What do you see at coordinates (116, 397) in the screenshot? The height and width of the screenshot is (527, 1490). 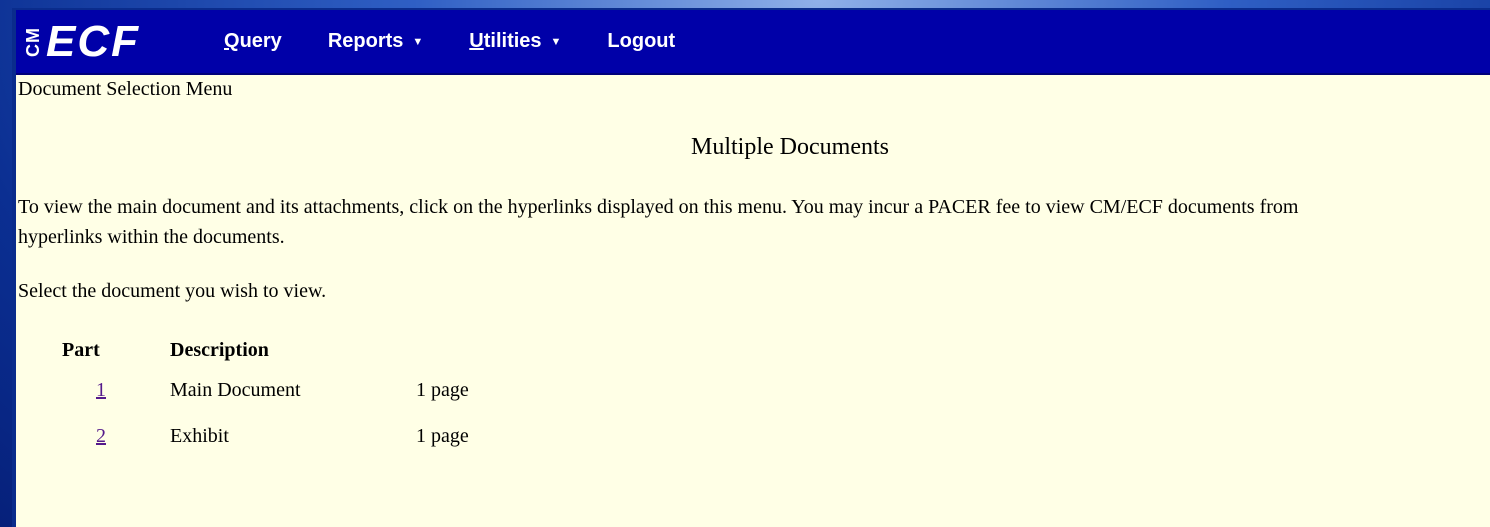 I see `part-cell: 1` at bounding box center [116, 397].